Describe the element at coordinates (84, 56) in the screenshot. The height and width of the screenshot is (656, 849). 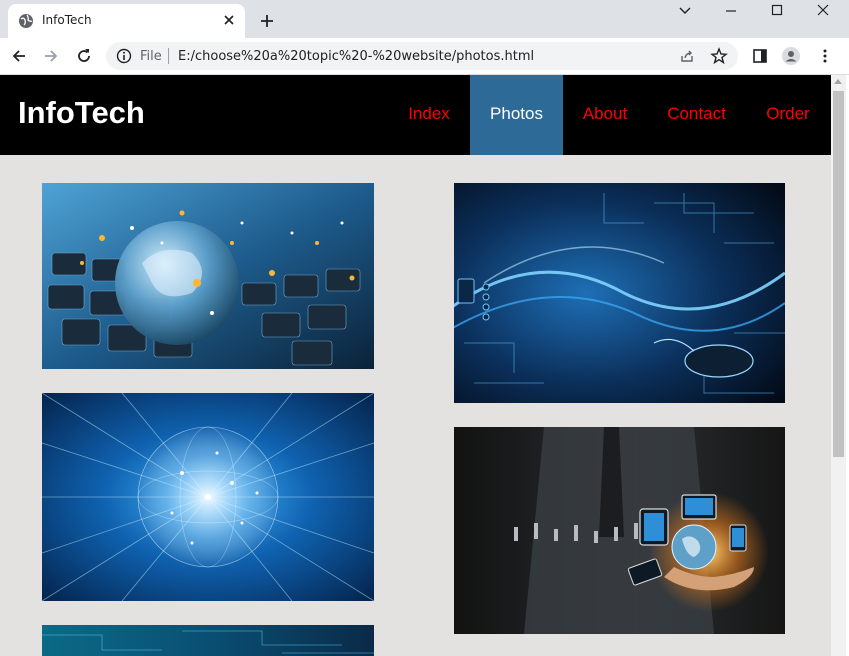
I see `reload-icon` at that location.